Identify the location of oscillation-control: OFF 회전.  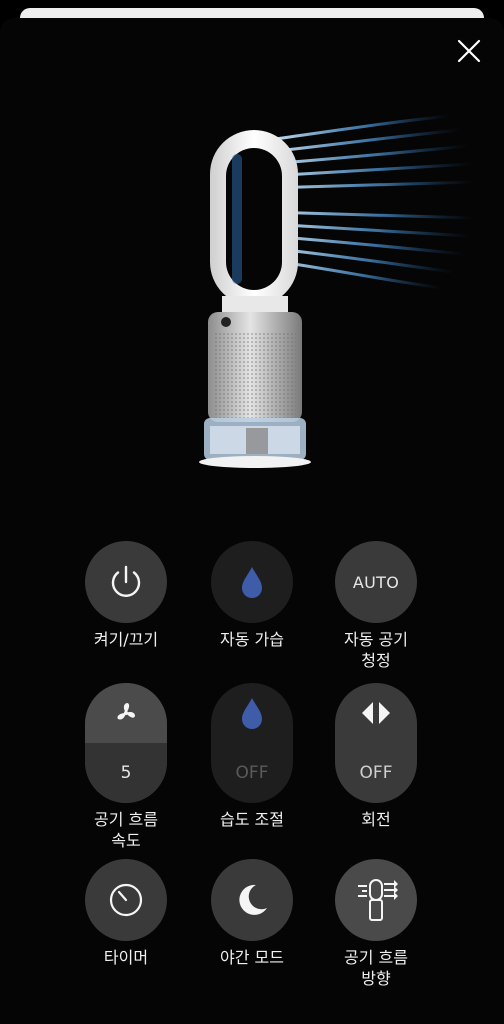
(376, 756).